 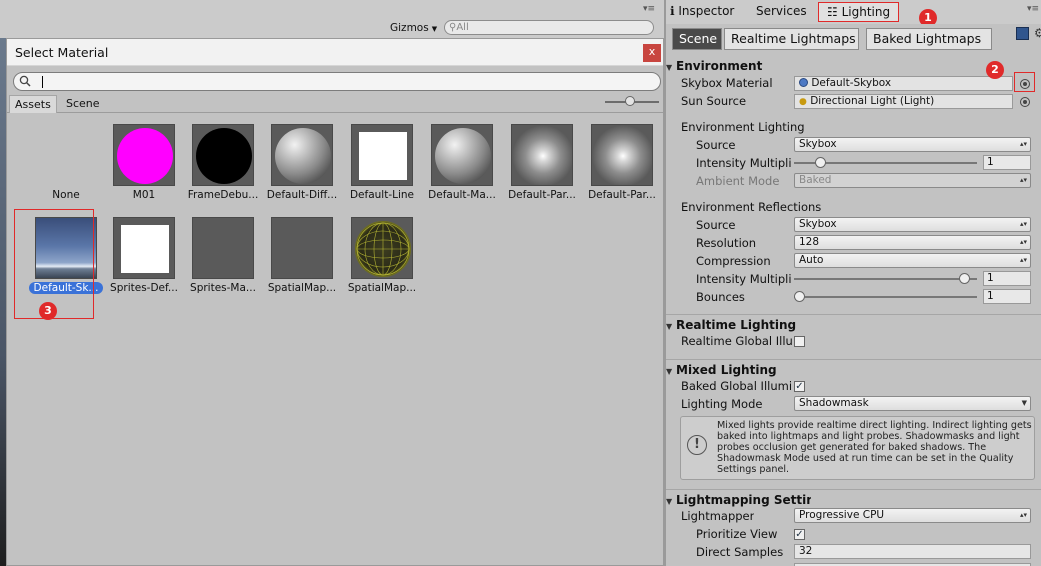 I want to click on prioritize-view-checkbox: ✓, so click(x=799, y=534).